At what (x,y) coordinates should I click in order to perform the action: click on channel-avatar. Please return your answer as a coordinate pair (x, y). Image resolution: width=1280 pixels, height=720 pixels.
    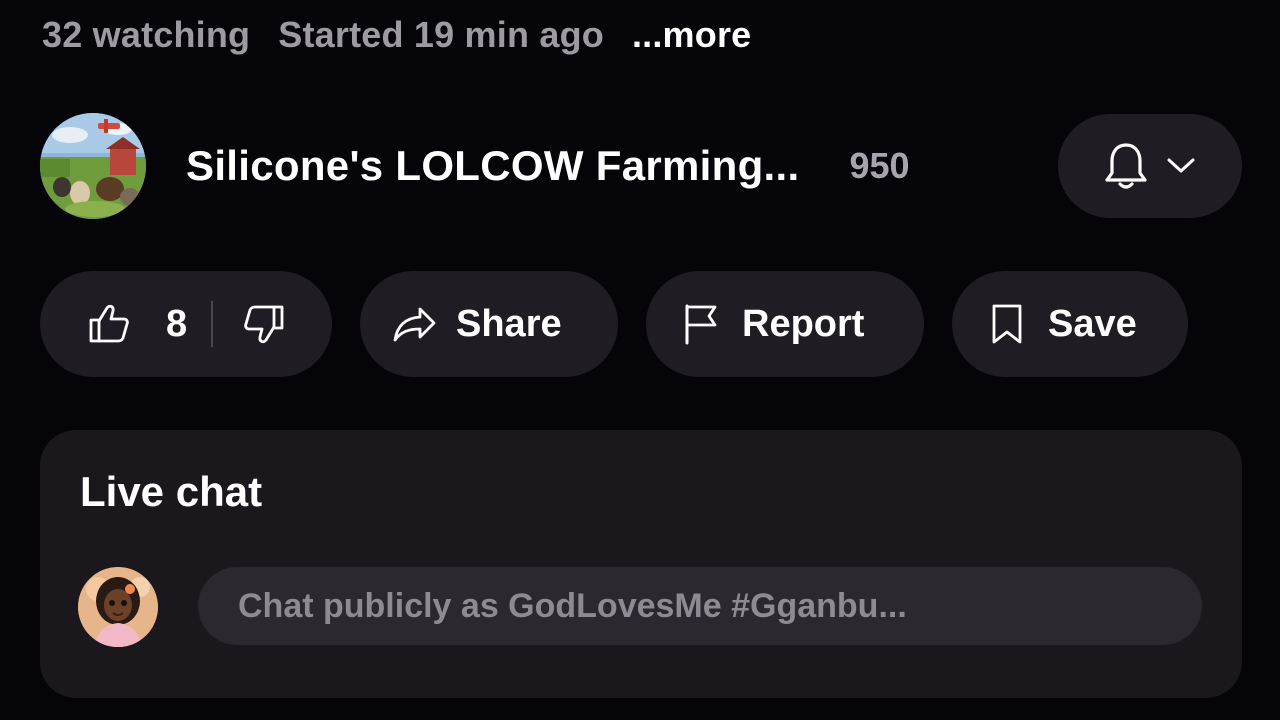
    Looking at the image, I should click on (93, 166).